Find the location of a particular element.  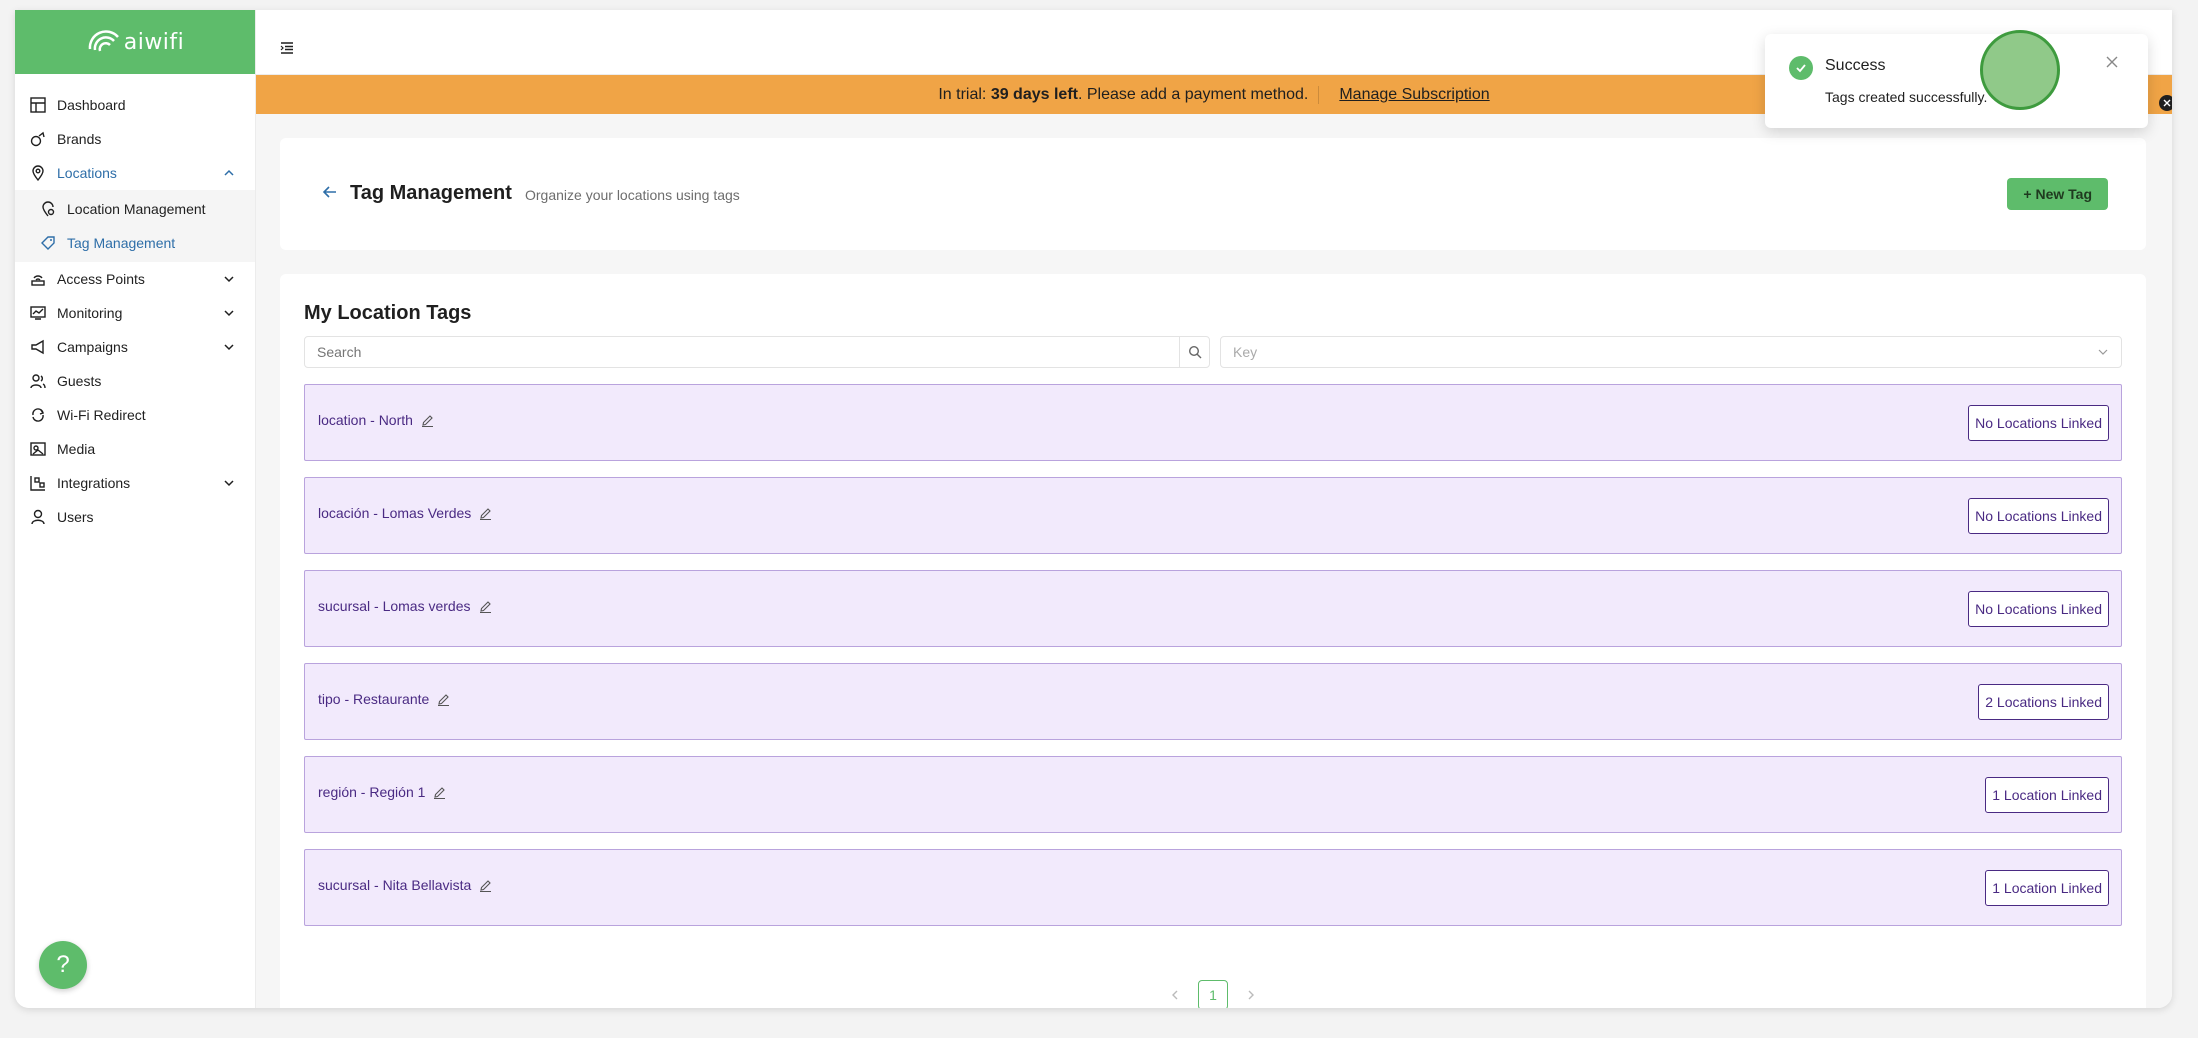

sidebar-item-wifi-redirect: Wi-Fi Redirect is located at coordinates (135, 415).